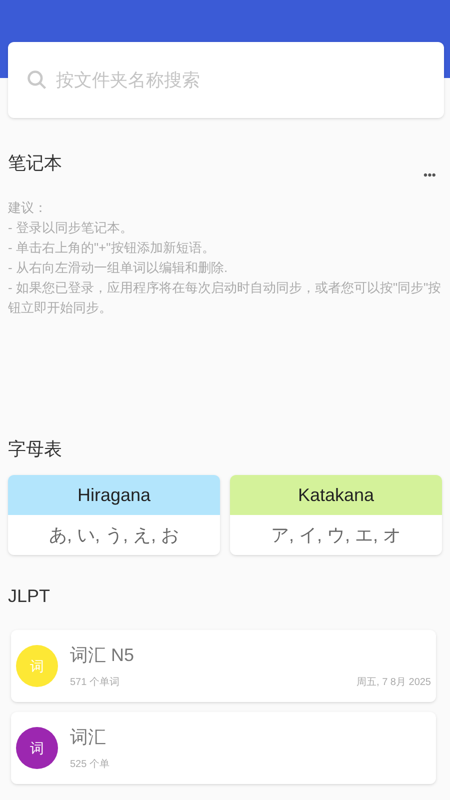 The height and width of the screenshot is (800, 450). What do you see at coordinates (223, 666) in the screenshot?
I see `deck-card: 词 词汇 N5 571 个单词 周五, 7 8月 2025` at bounding box center [223, 666].